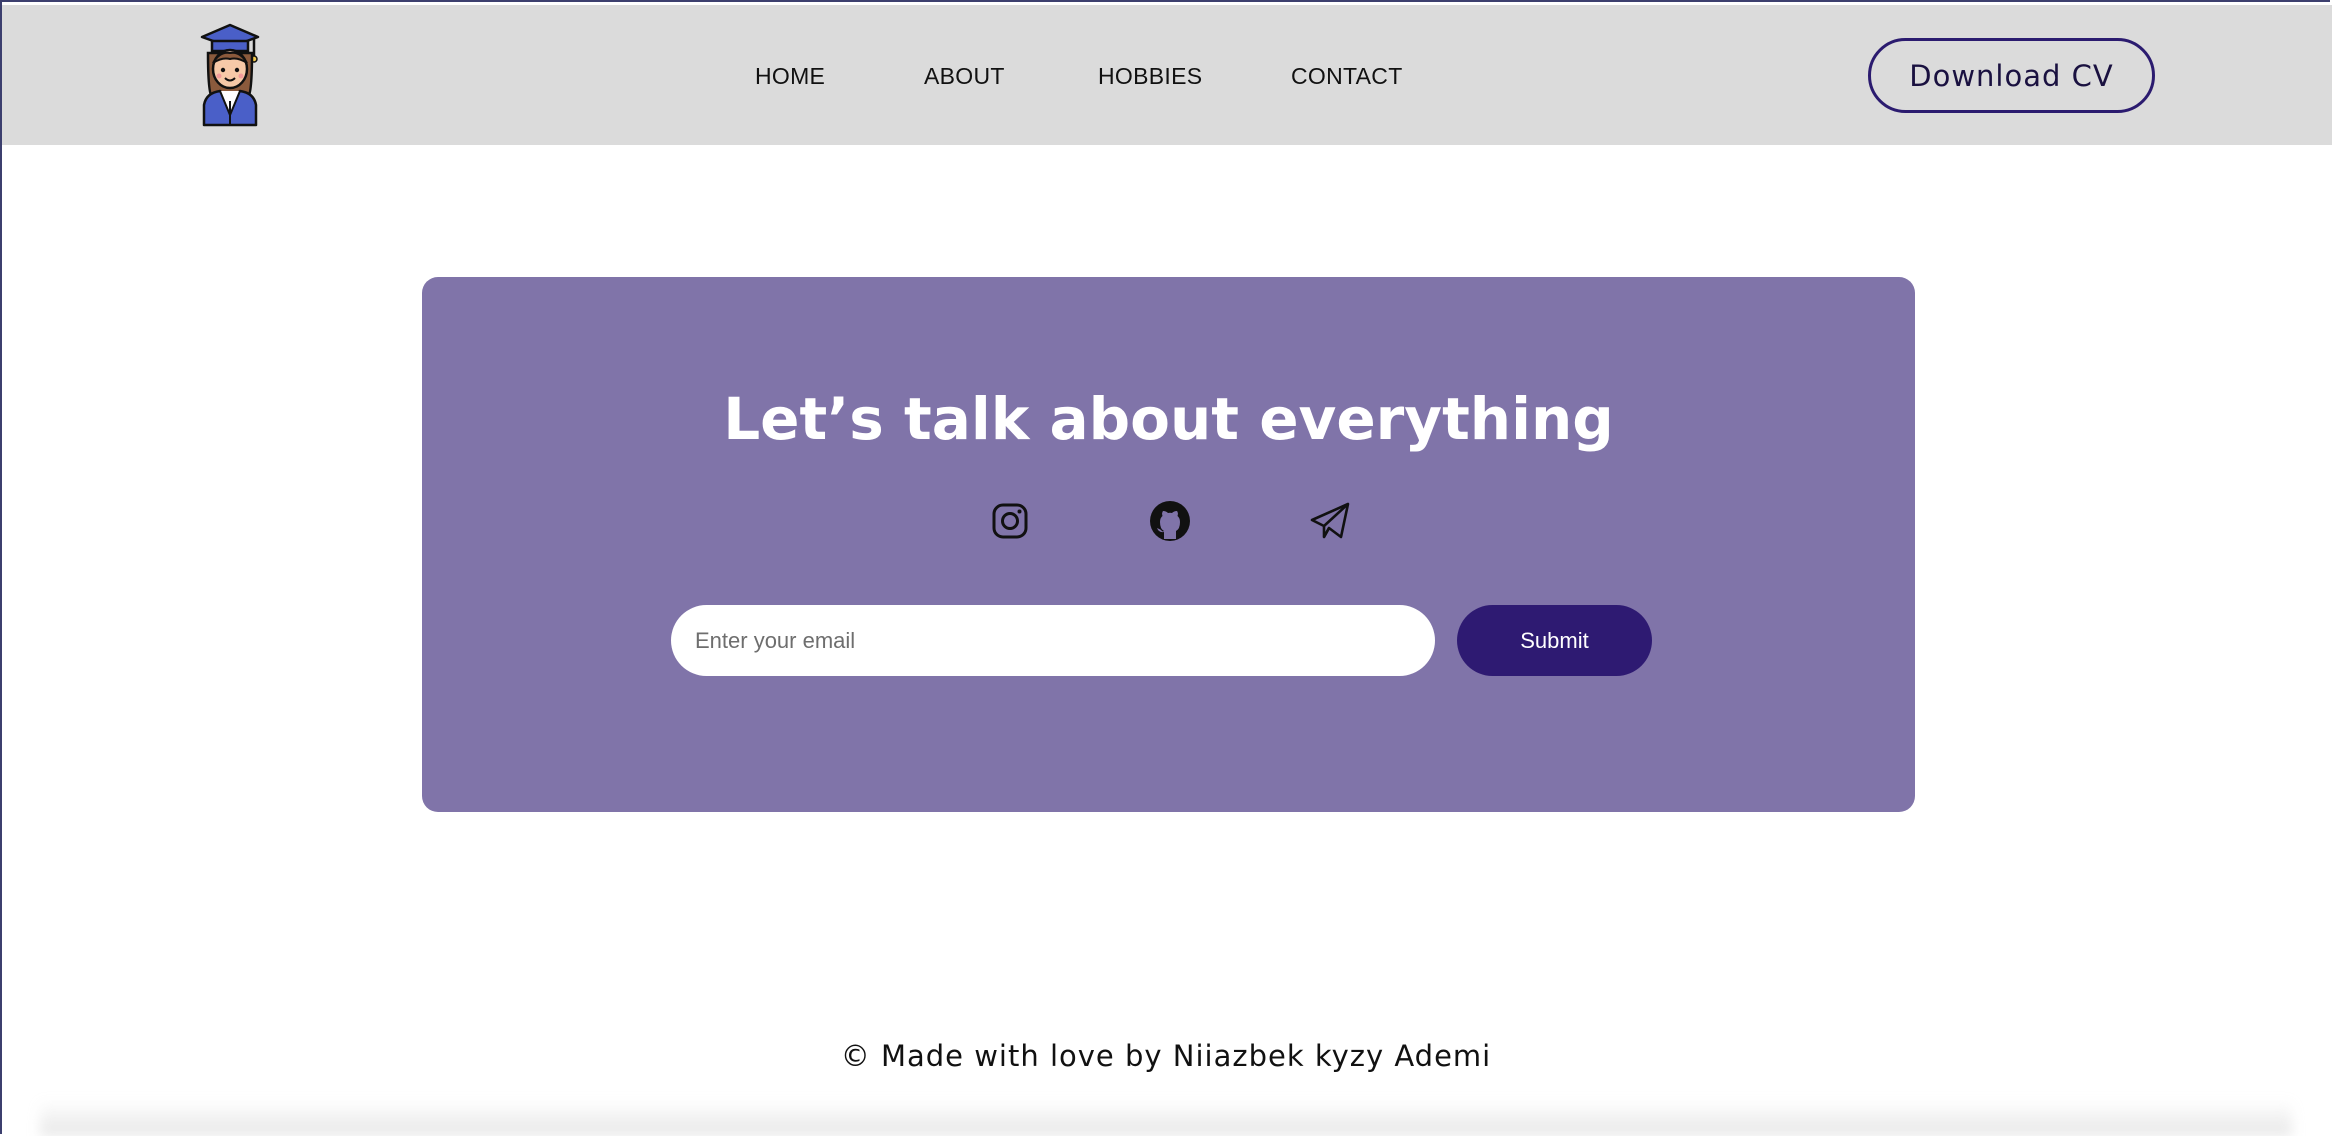 This screenshot has width=2332, height=1136. Describe the element at coordinates (1166, 1056) in the screenshot. I see `footer-credit: © Made with love by Niiazbek kyzy Ademi` at that location.